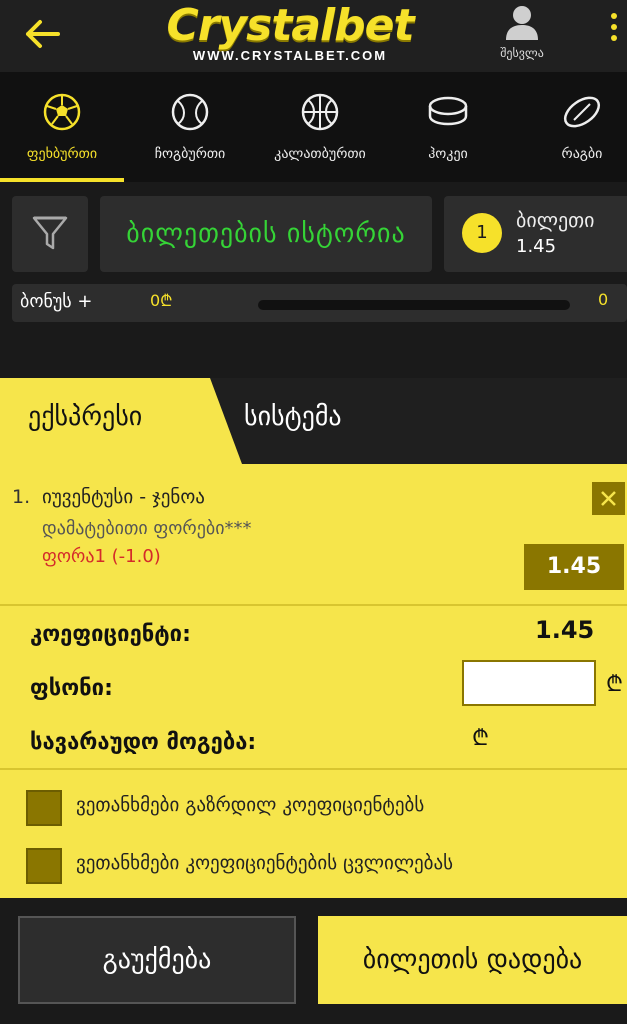  What do you see at coordinates (614, 684) in the screenshot?
I see `stake-currency-icon: ₾` at bounding box center [614, 684].